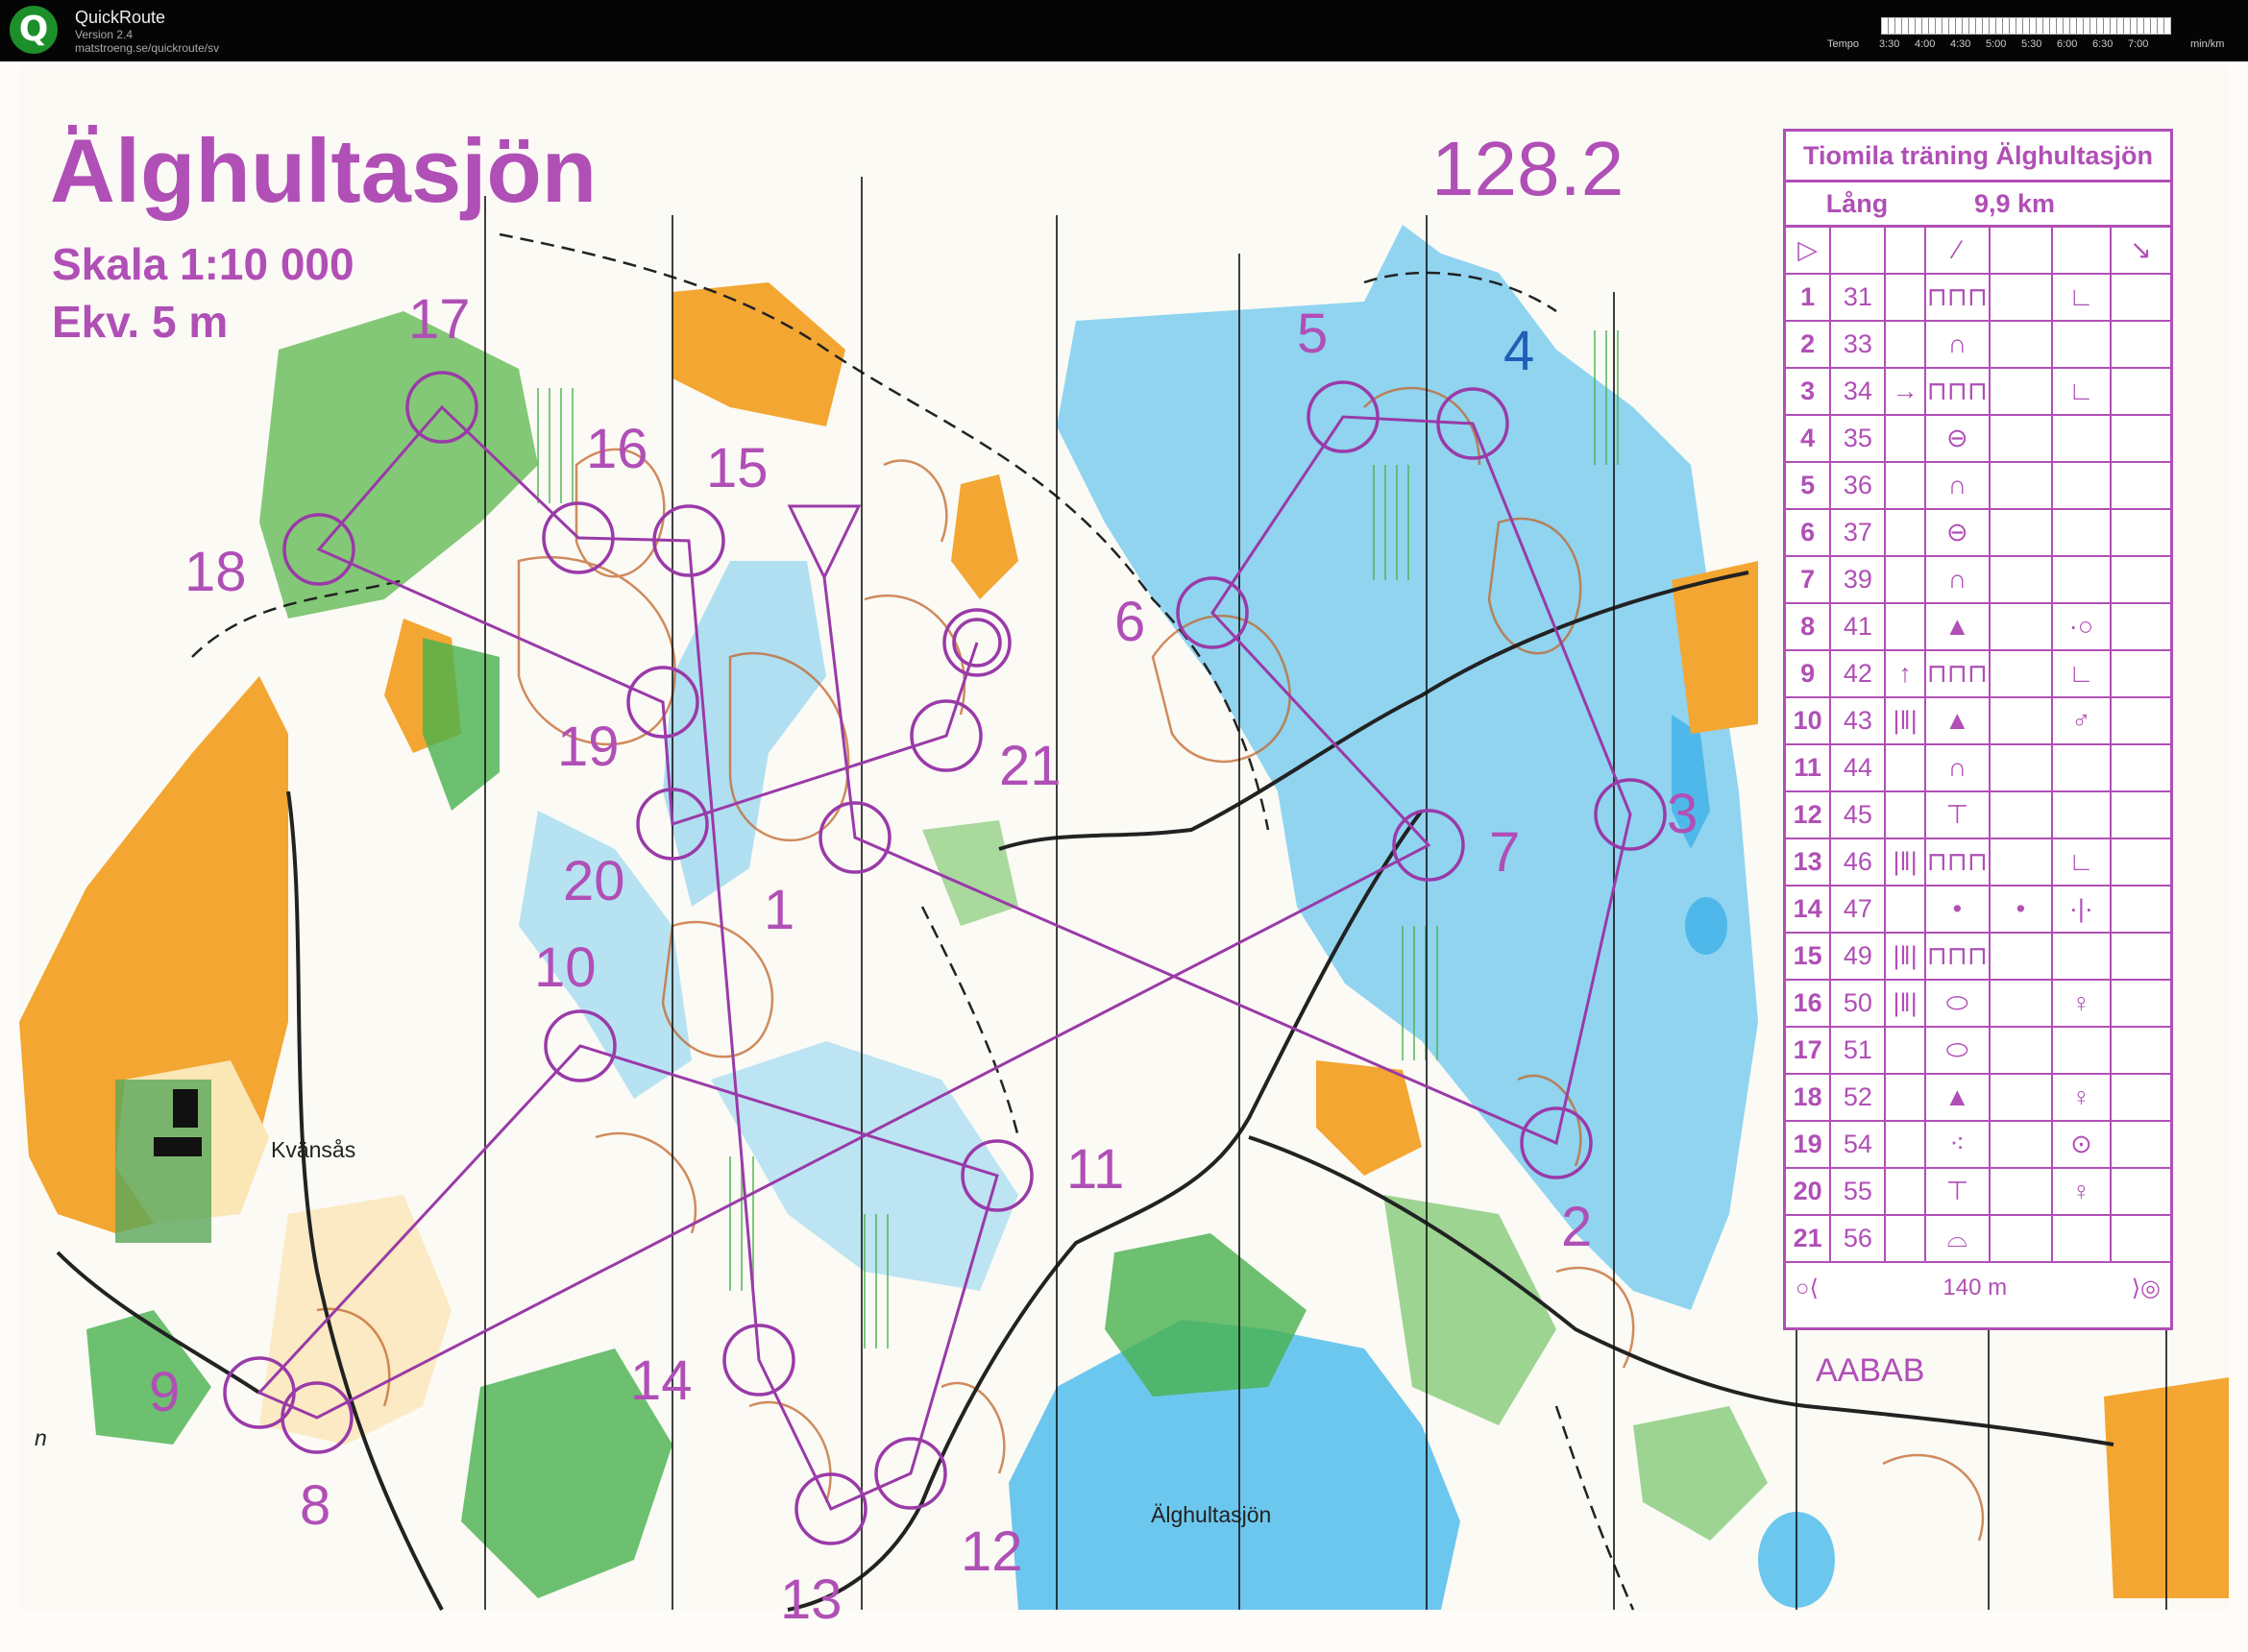 The image size is (2248, 1652). What do you see at coordinates (1519, 351) in the screenshot?
I see `control-number-label: 4` at bounding box center [1519, 351].